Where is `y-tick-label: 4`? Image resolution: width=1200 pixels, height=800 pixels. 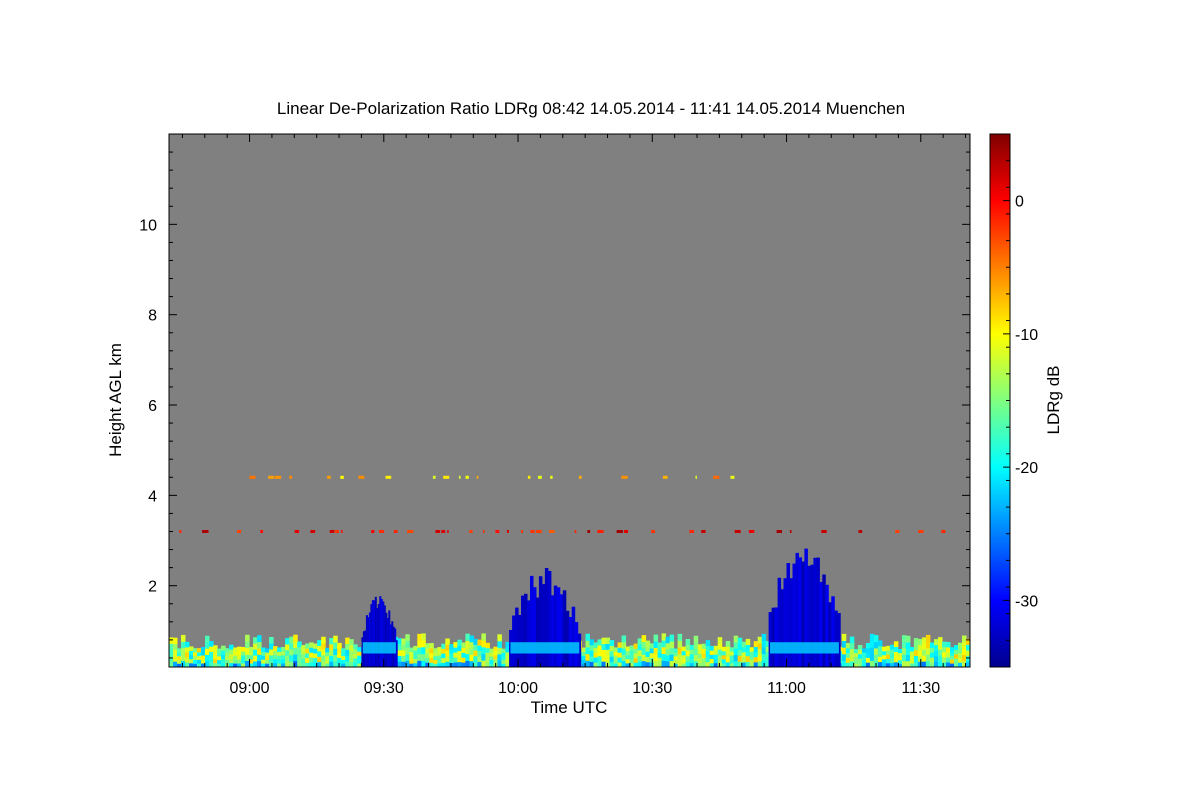 y-tick-label: 4 is located at coordinates (152, 496).